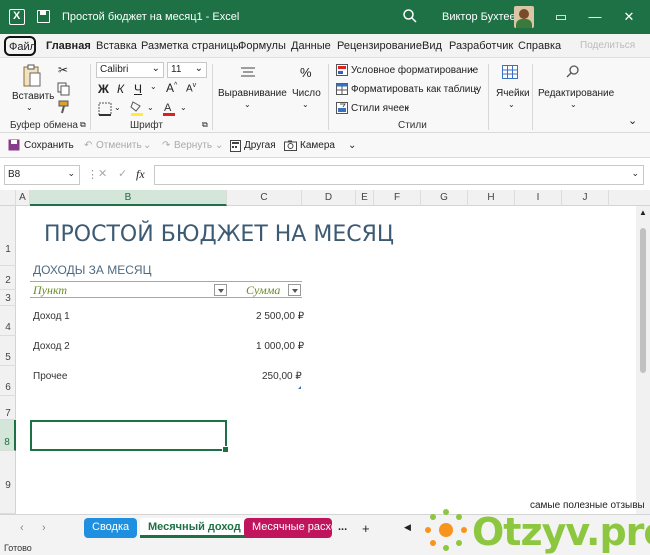 The image size is (650, 555). What do you see at coordinates (63, 70) in the screenshot?
I see `cut-icon: ✂` at bounding box center [63, 70].